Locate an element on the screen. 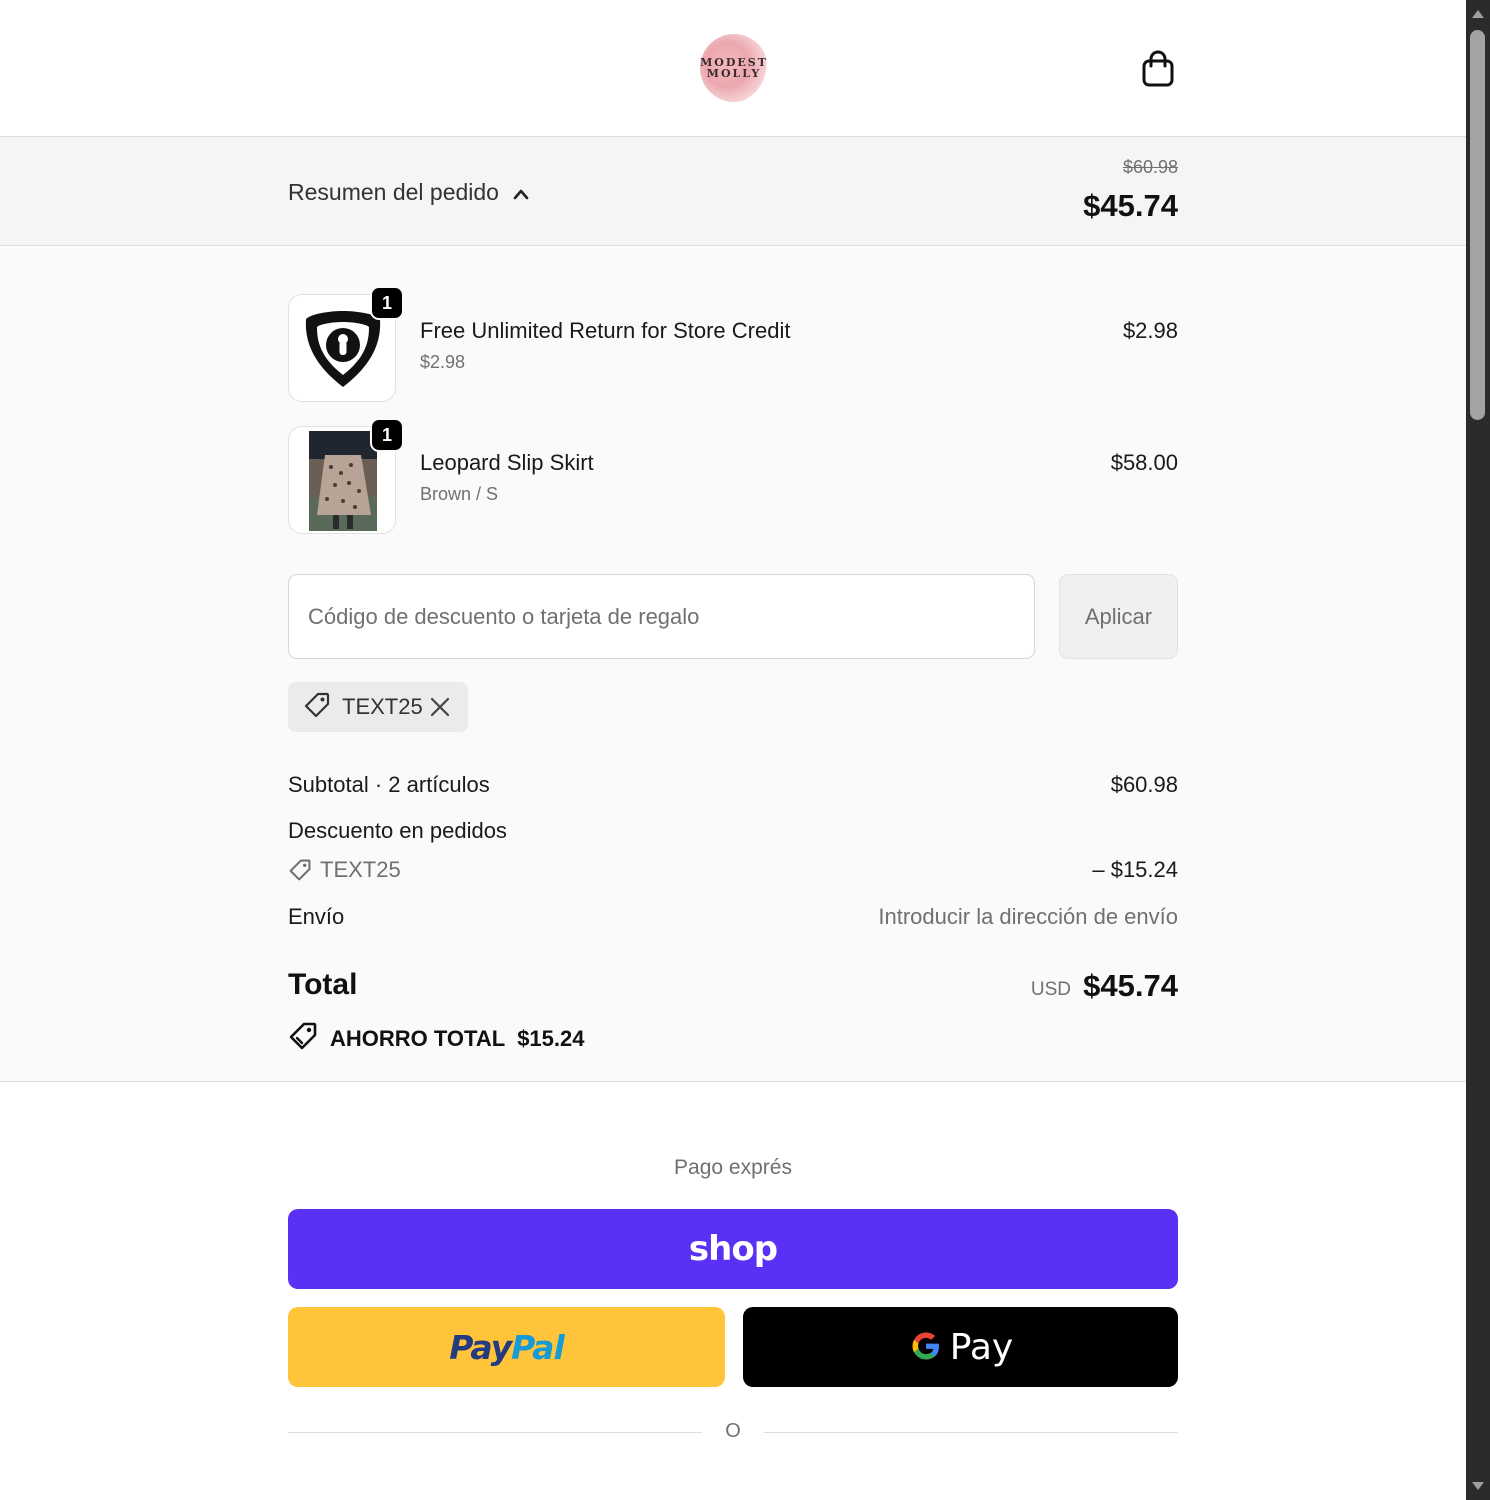  total-savings: AHORRO TOTAL $15.24 is located at coordinates (436, 1039).